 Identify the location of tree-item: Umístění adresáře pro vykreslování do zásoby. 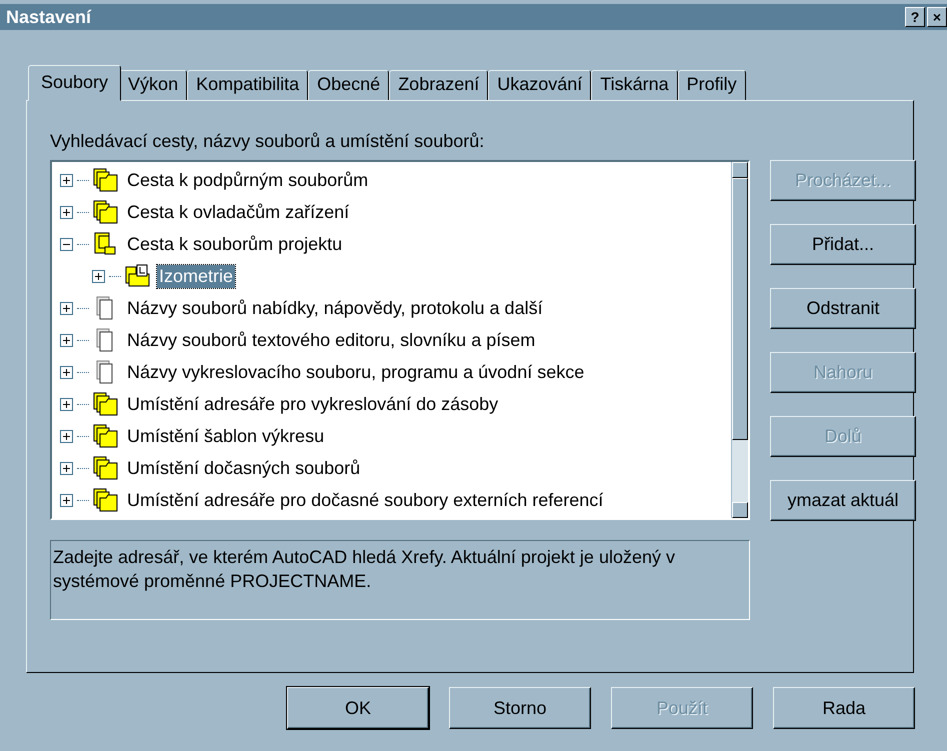
(312, 404).